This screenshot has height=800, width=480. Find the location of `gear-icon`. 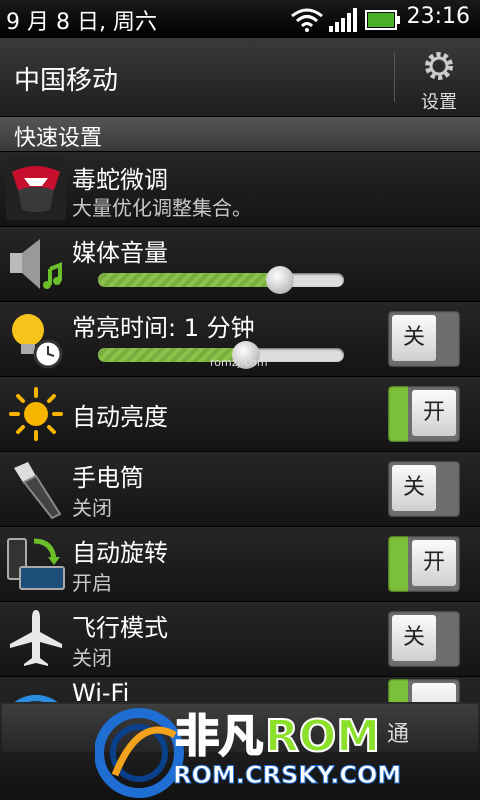

gear-icon is located at coordinates (439, 66).